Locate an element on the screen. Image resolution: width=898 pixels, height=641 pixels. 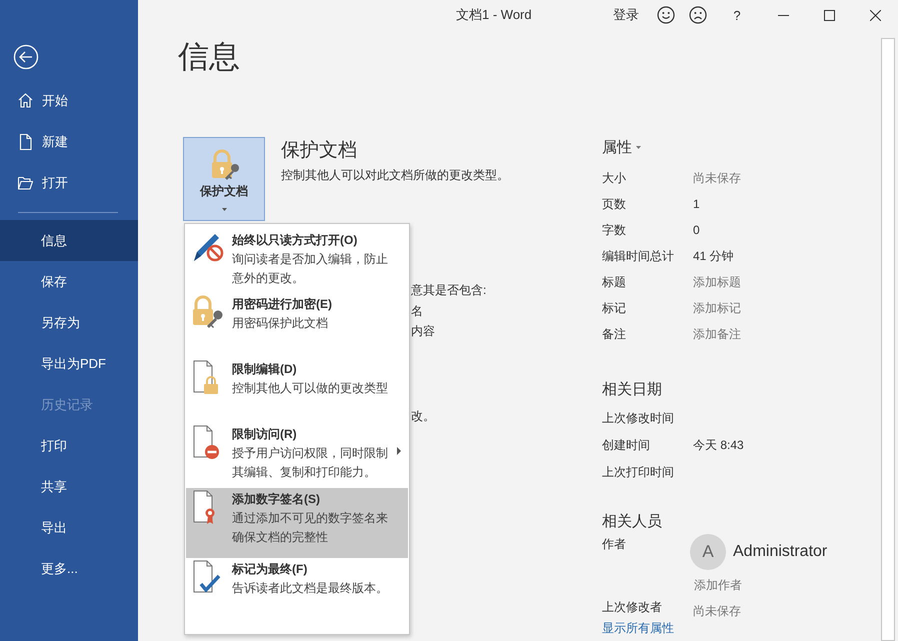
sidebar-item: 信息 is located at coordinates (69, 240).